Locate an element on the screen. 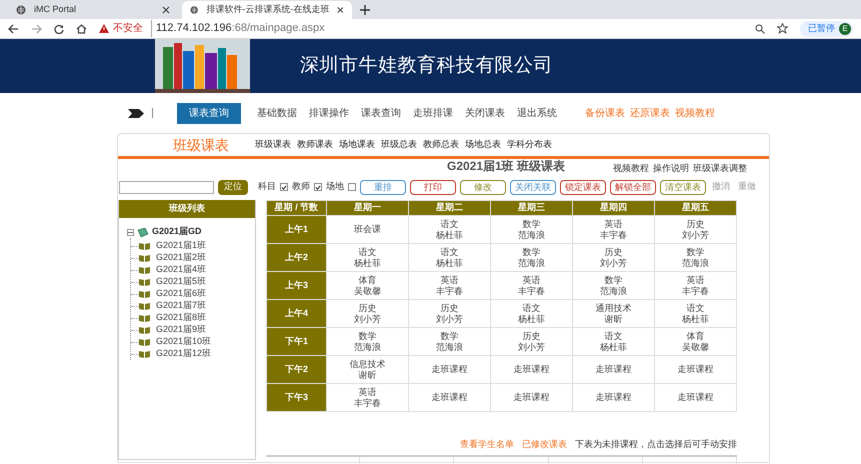 This screenshot has height=464, width=861. period-cell: 上午2 is located at coordinates (296, 258).